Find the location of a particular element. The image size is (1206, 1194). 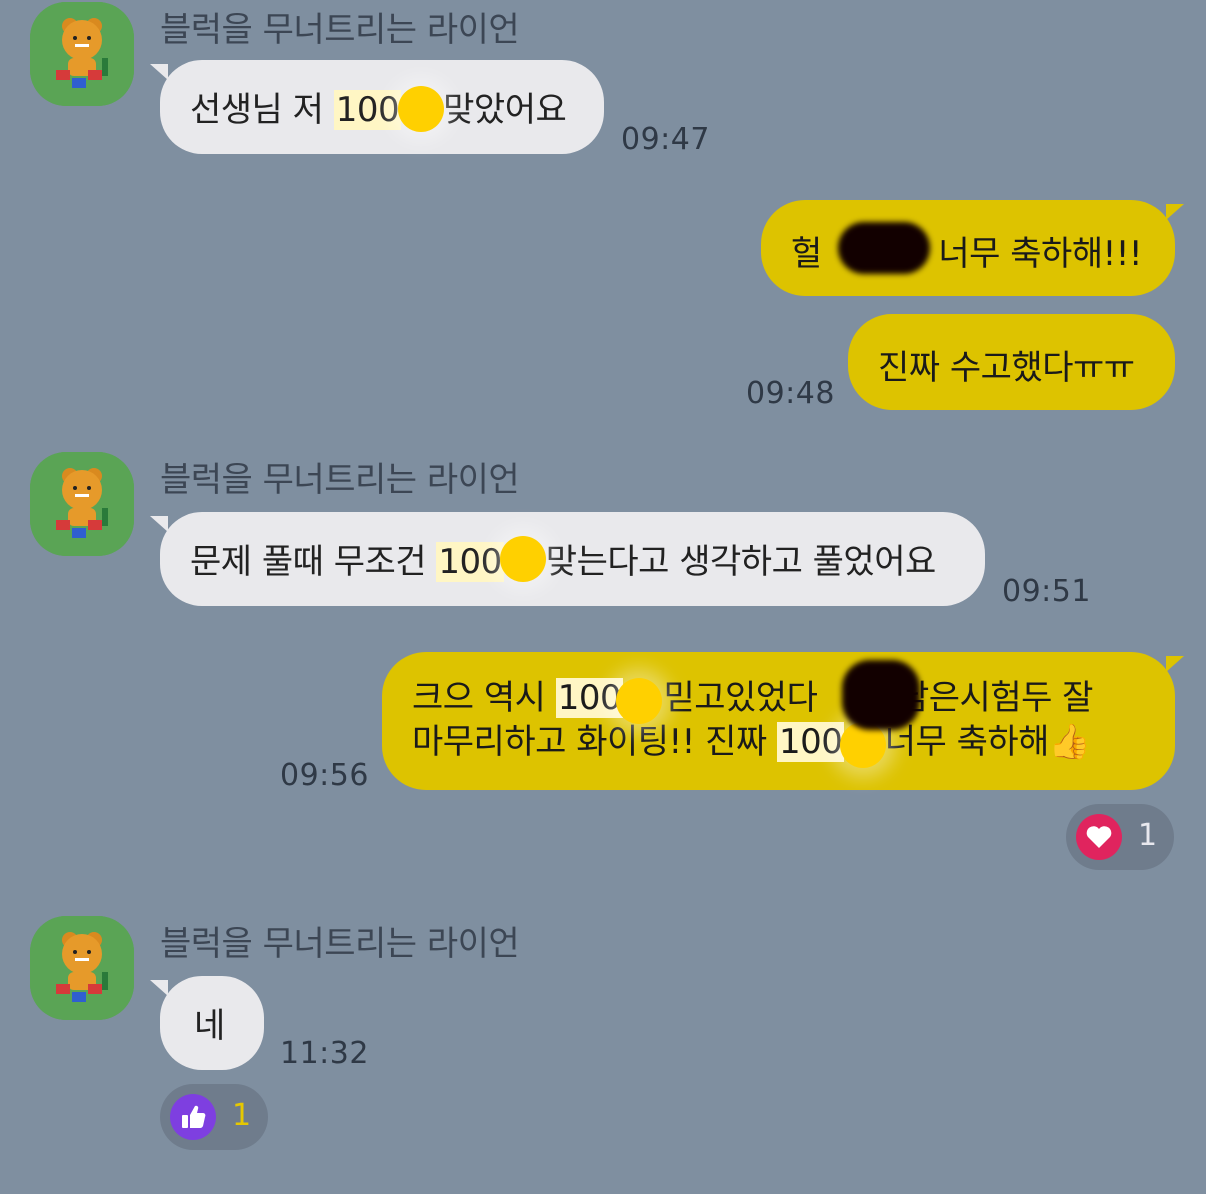

message-bubble-incoming: 네 is located at coordinates (212, 1023).